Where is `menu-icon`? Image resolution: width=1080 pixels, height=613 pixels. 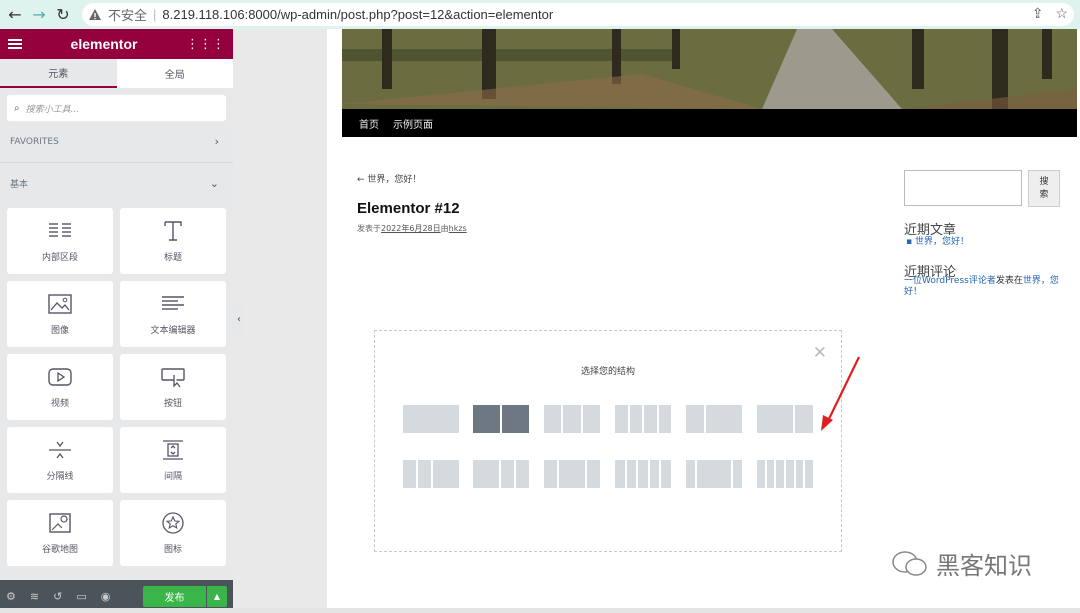
menu-icon is located at coordinates (15, 44).